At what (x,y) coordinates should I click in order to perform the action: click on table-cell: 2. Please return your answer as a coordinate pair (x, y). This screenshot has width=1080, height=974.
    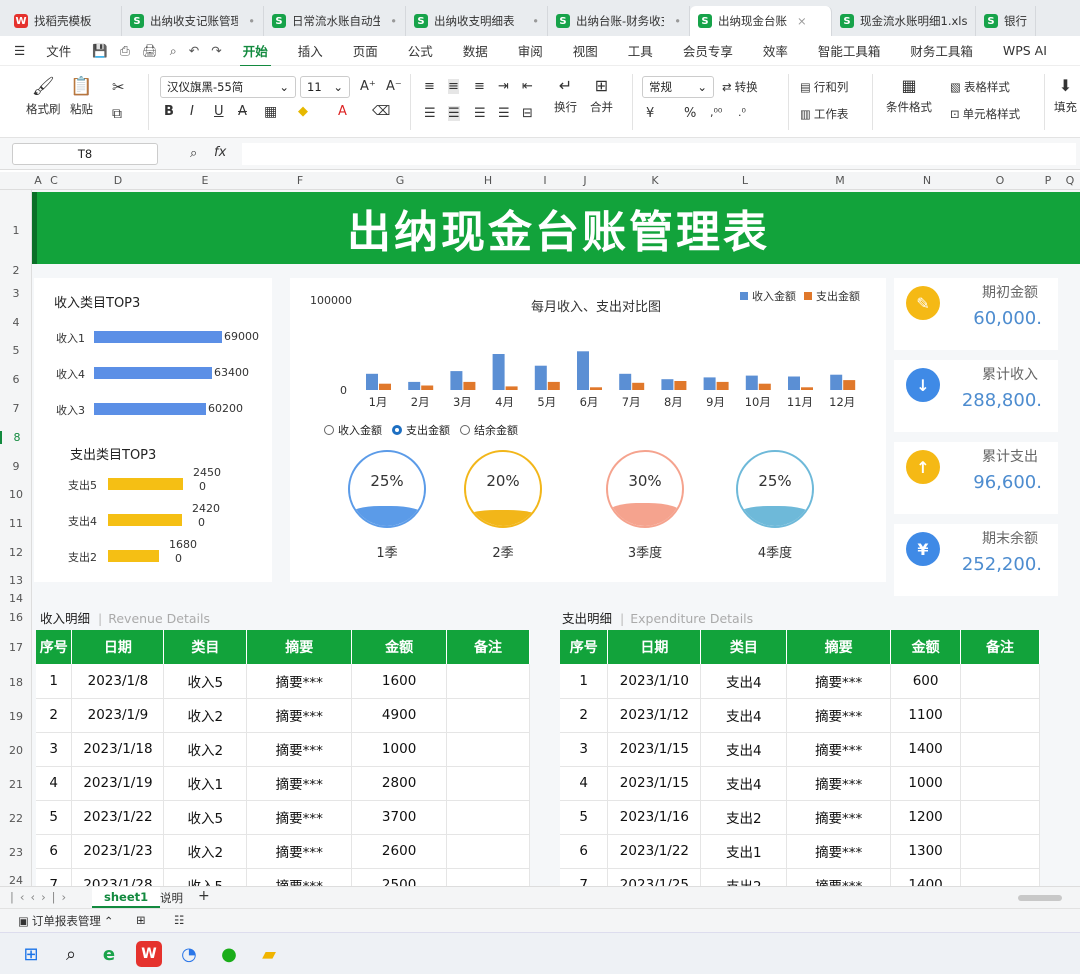
    Looking at the image, I should click on (54, 715).